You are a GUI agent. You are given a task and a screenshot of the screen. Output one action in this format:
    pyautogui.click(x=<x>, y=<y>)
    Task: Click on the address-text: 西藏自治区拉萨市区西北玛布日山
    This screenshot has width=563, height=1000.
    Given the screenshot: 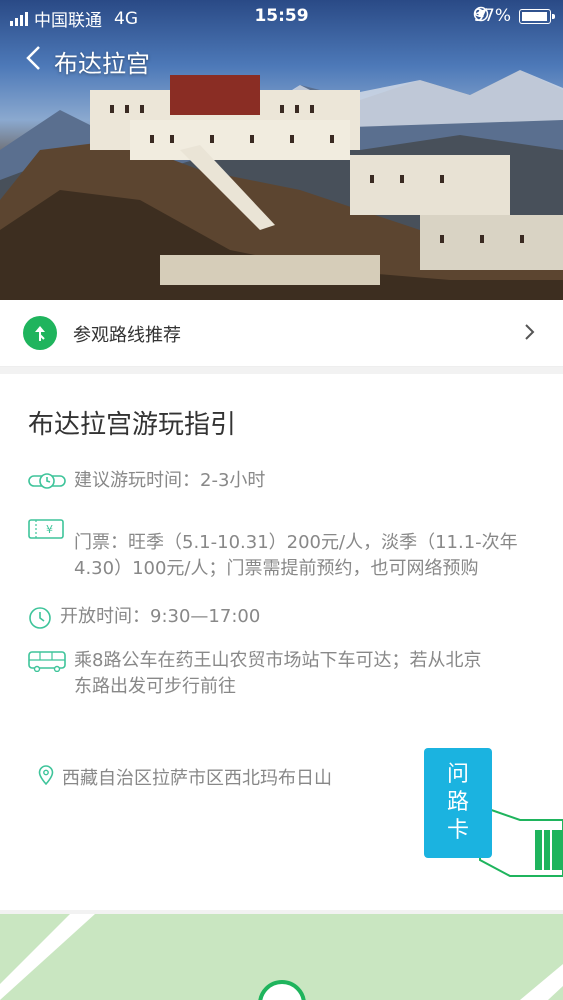 What is the action you would take?
    pyautogui.click(x=197, y=778)
    